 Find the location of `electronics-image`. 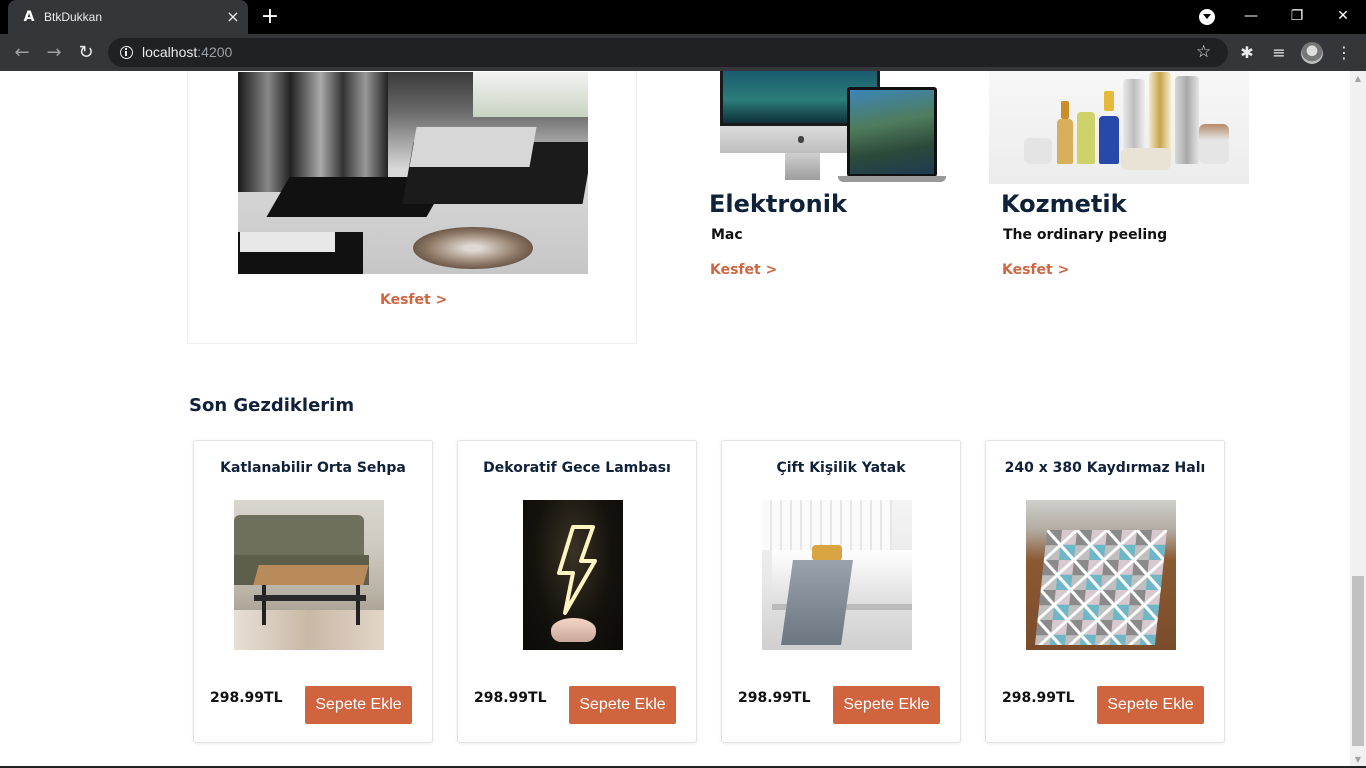

electronics-image is located at coordinates (834, 127).